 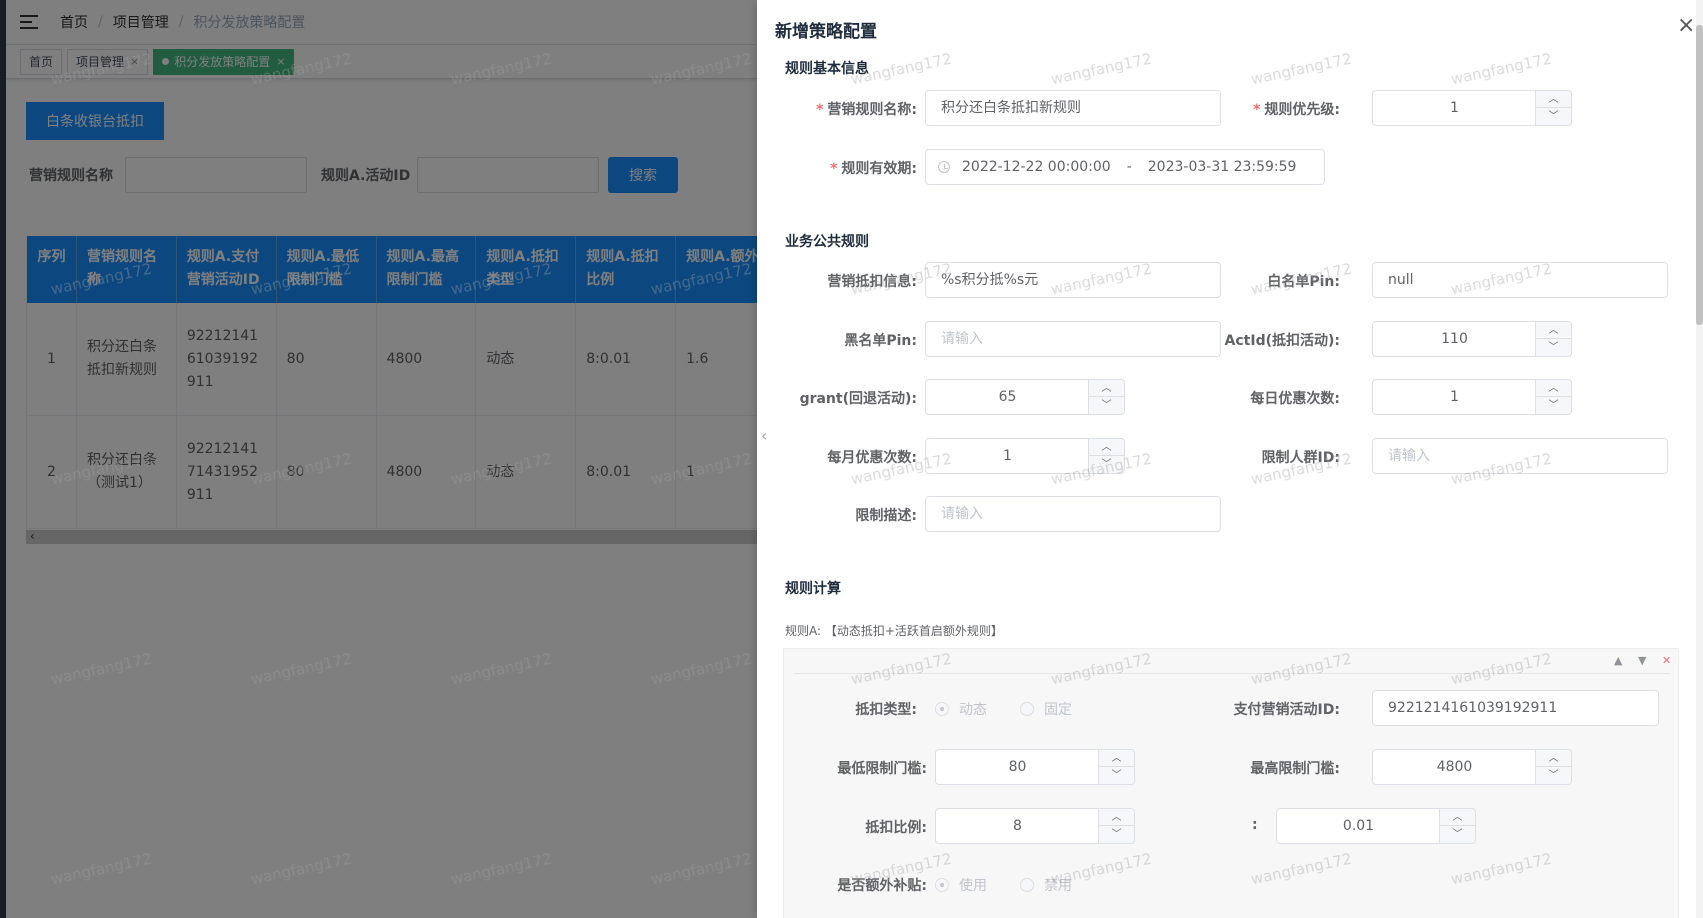 What do you see at coordinates (1686, 26) in the screenshot?
I see `close-icon: ×` at bounding box center [1686, 26].